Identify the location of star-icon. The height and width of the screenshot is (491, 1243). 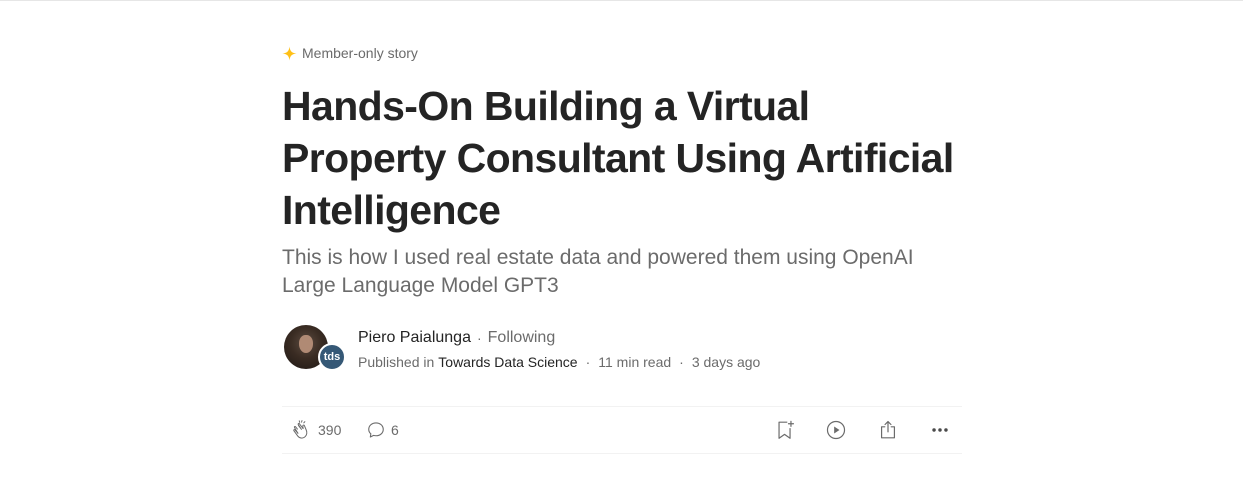
(289, 53).